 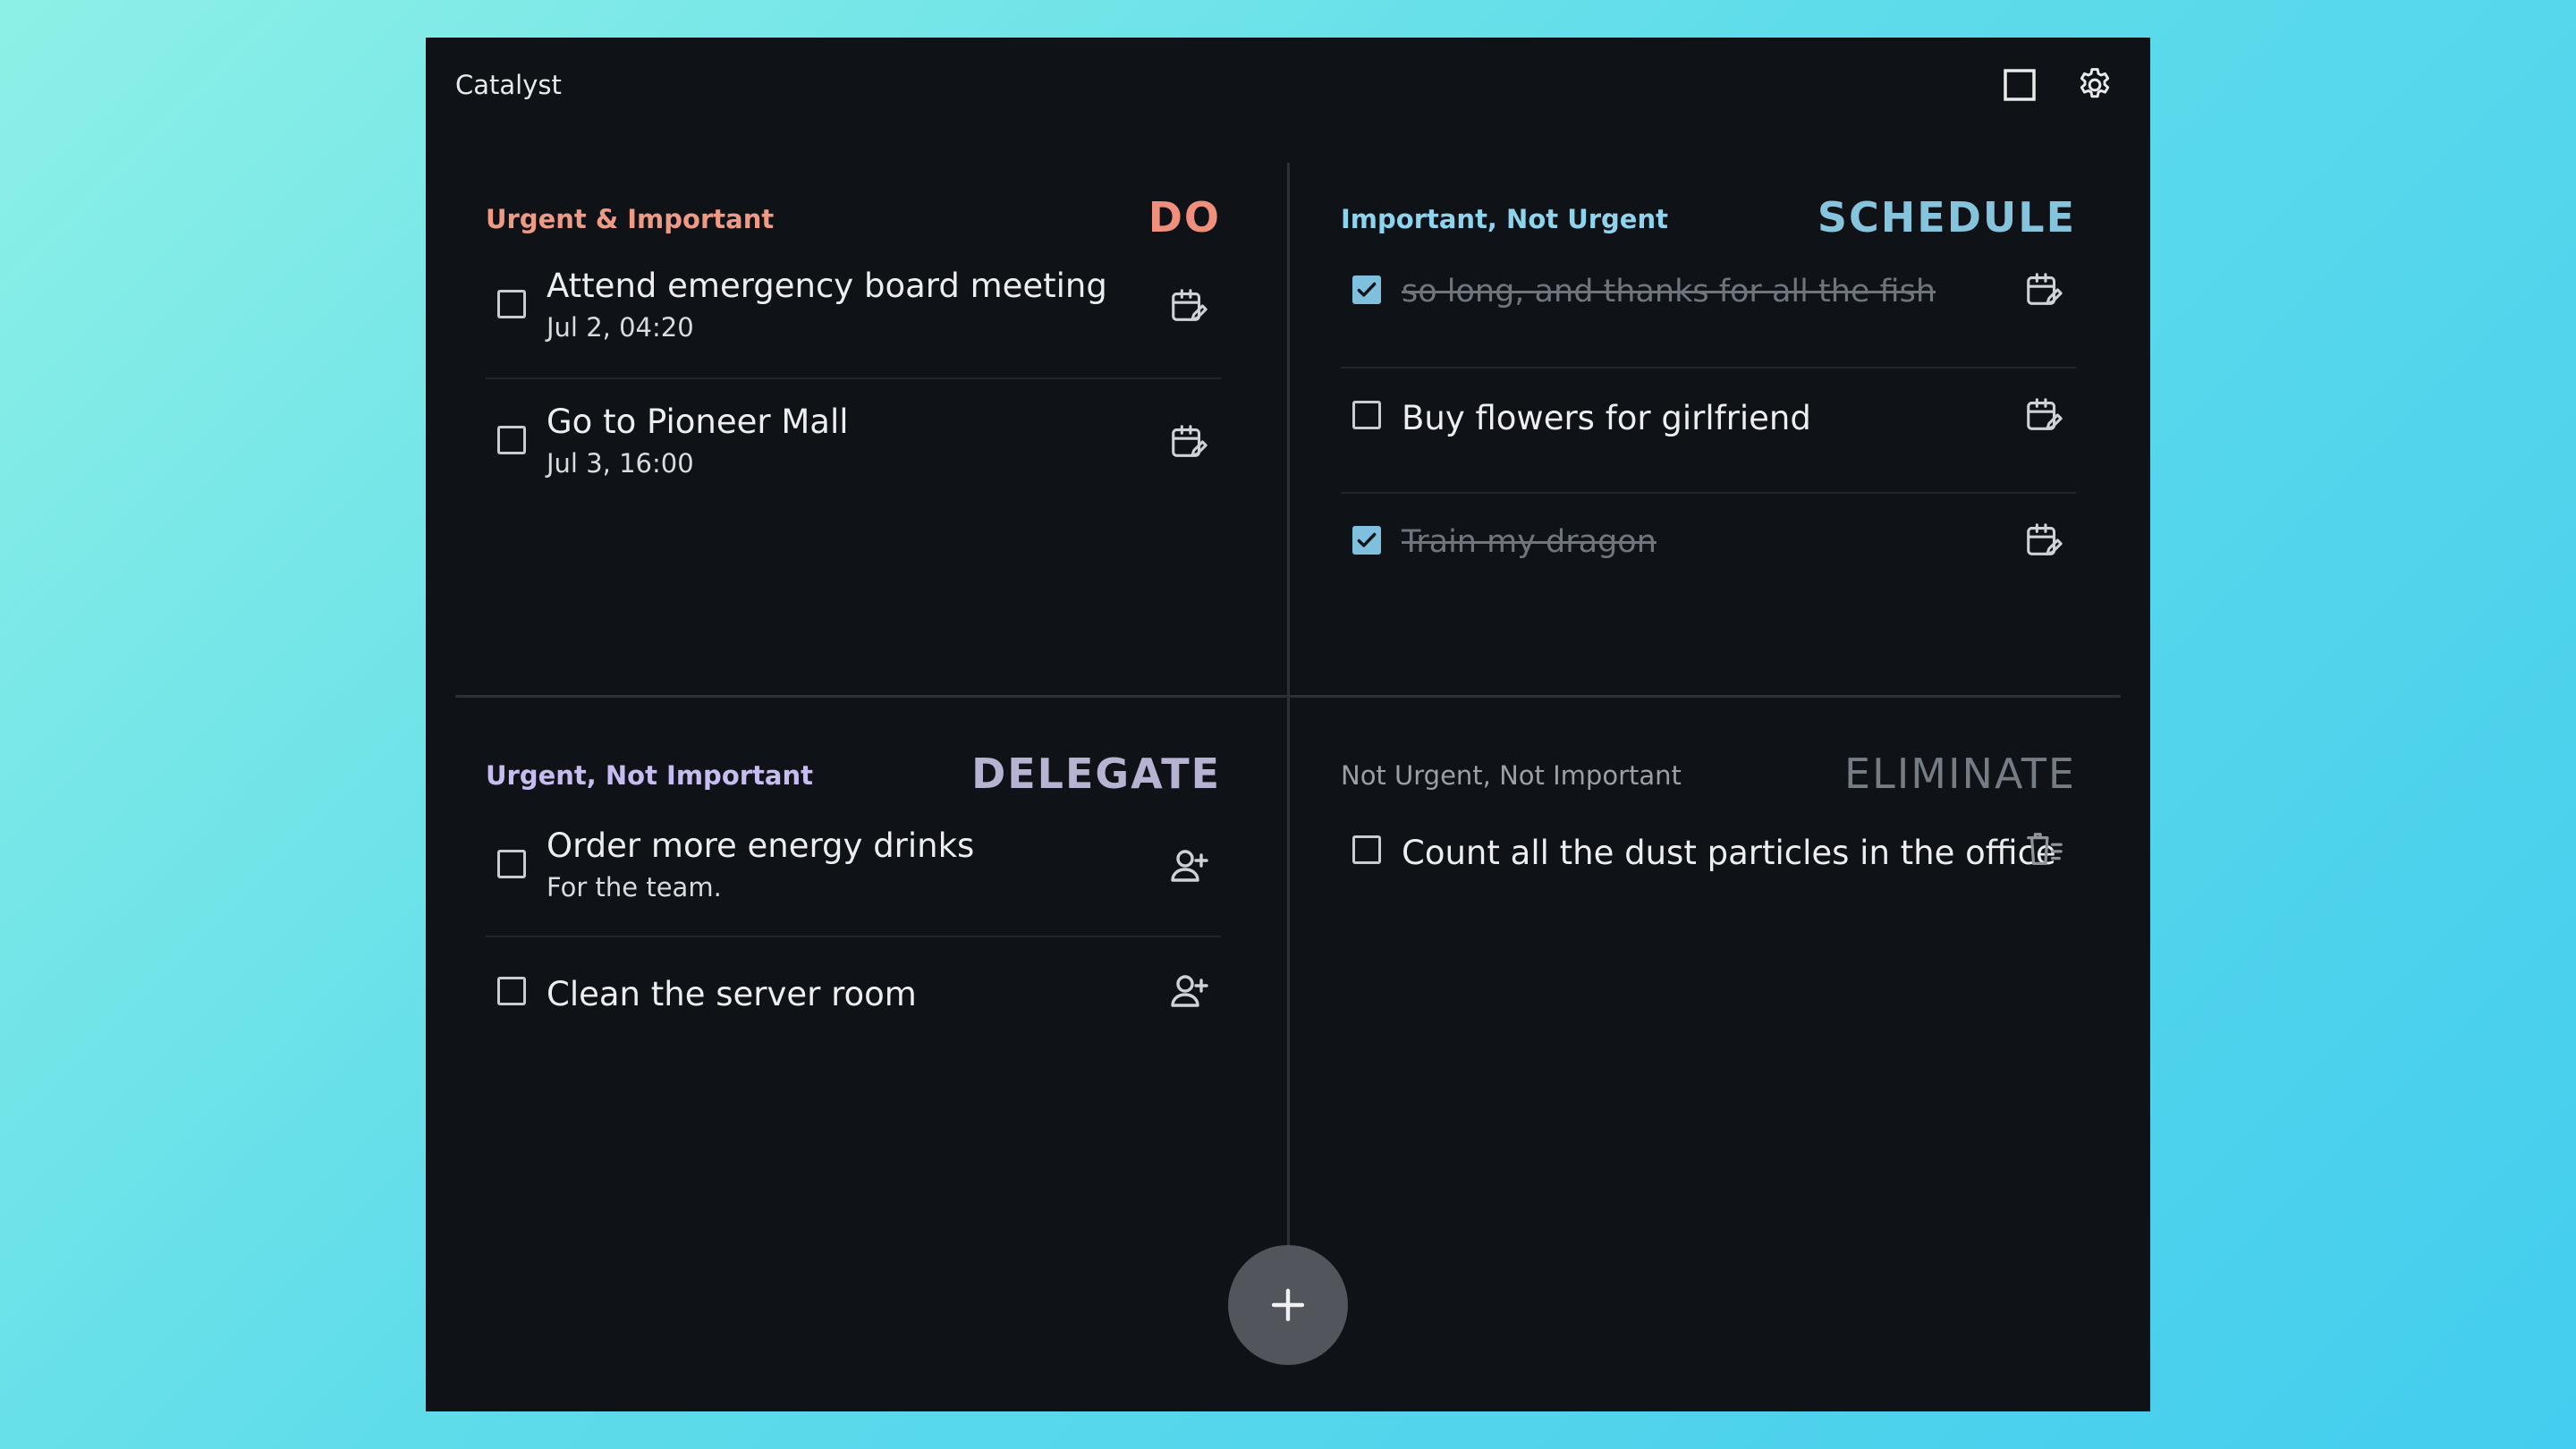 What do you see at coordinates (630, 219) in the screenshot?
I see `quadrant-label: Urgent & Important` at bounding box center [630, 219].